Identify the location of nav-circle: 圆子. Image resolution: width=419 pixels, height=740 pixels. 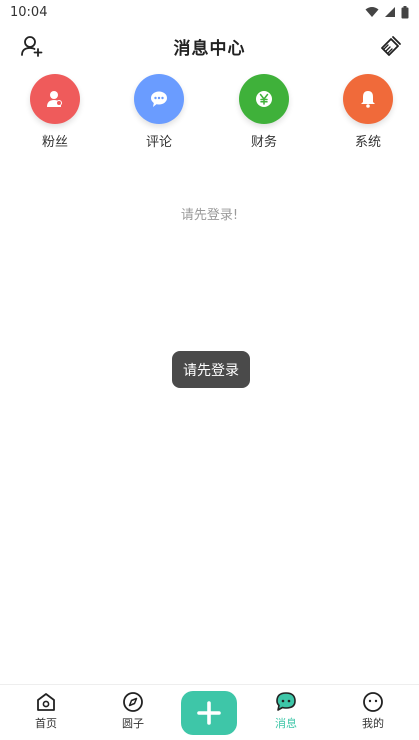
(133, 711).